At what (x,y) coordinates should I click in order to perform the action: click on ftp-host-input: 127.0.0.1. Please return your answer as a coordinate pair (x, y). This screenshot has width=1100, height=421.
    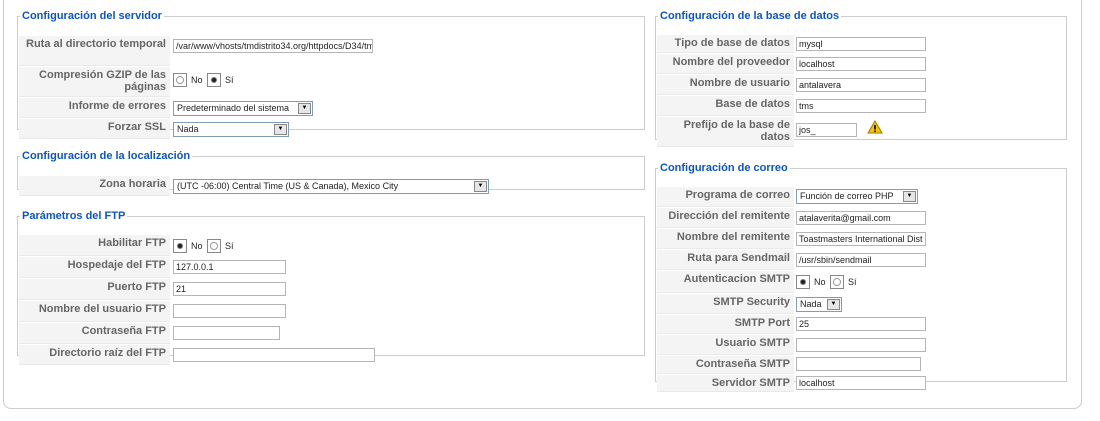
    Looking at the image, I should click on (229, 267).